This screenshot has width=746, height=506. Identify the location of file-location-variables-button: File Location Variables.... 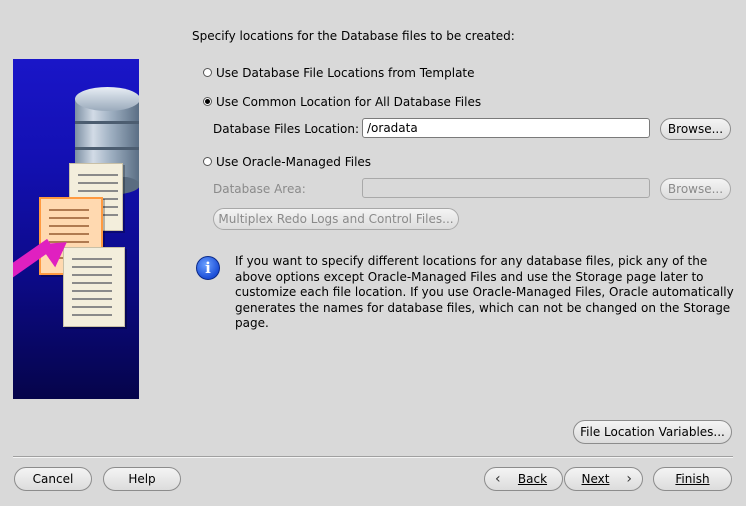
(652, 432).